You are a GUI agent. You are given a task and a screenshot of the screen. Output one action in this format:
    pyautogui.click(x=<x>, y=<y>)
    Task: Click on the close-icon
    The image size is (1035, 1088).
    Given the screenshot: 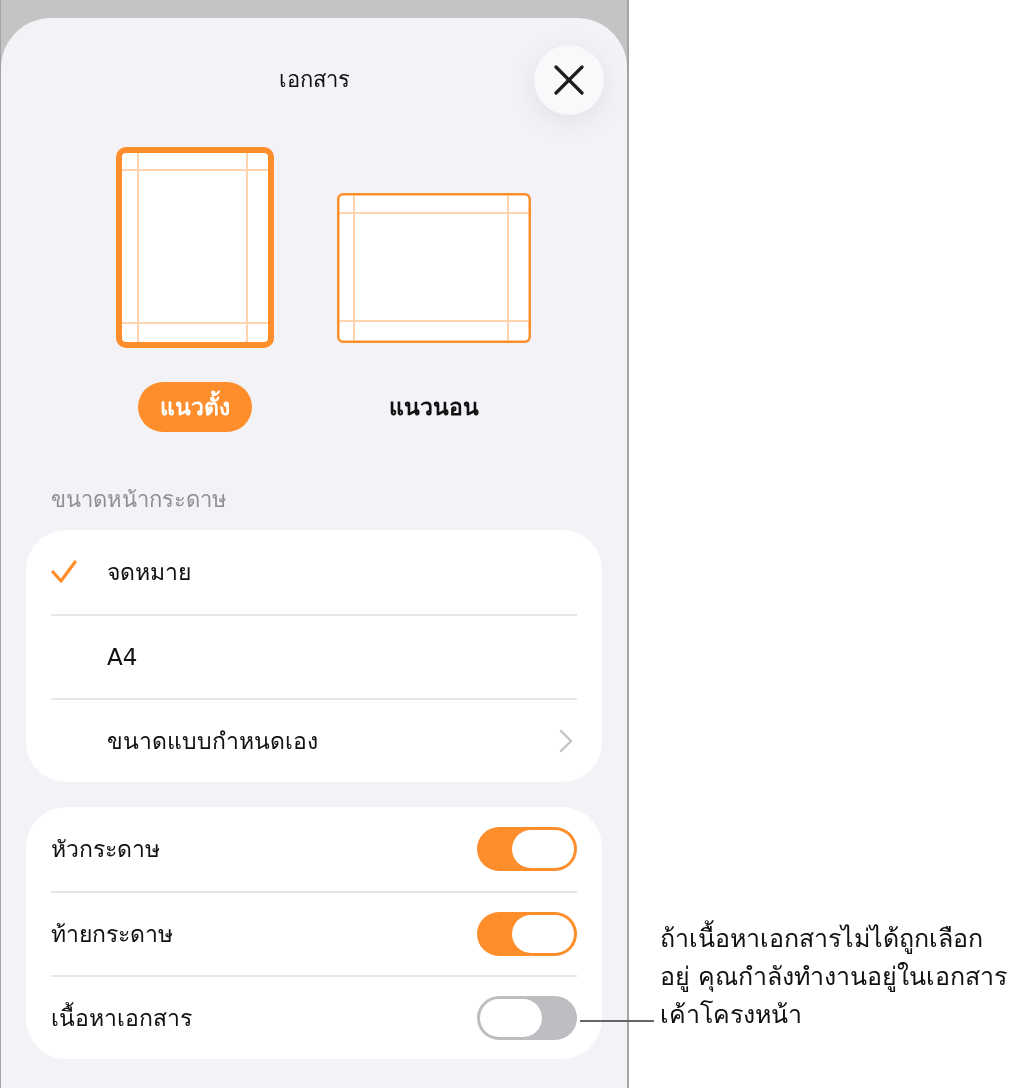 What is the action you would take?
    pyautogui.click(x=569, y=80)
    